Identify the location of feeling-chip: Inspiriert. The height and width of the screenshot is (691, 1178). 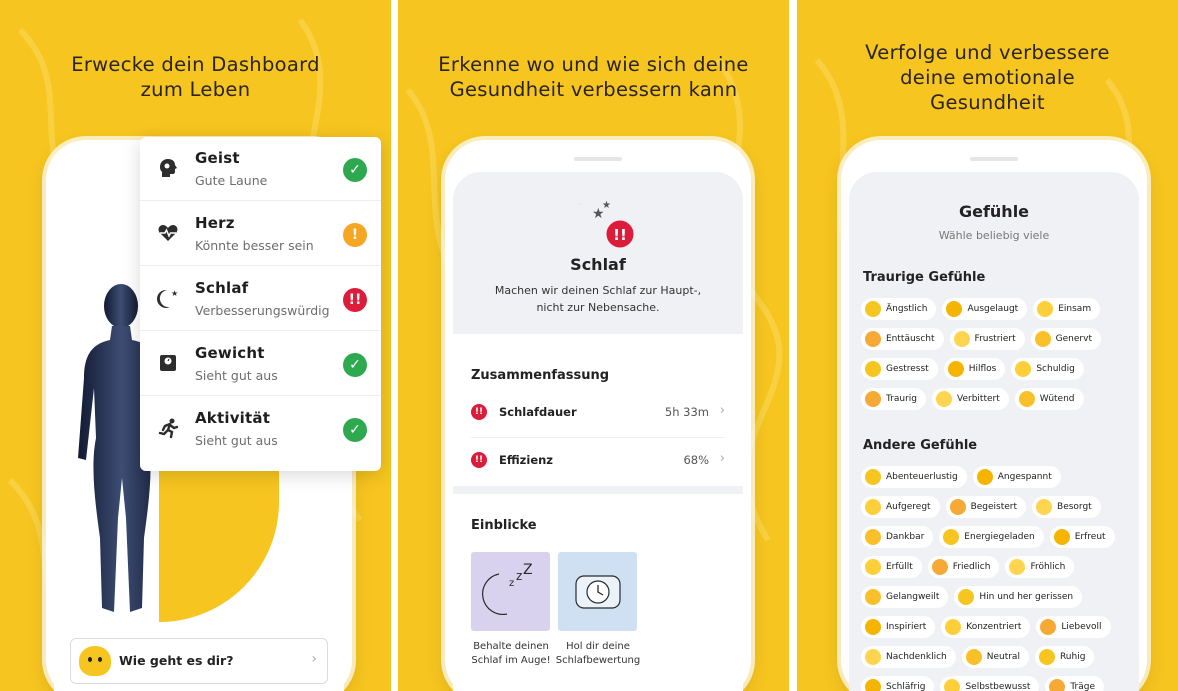
(898, 627).